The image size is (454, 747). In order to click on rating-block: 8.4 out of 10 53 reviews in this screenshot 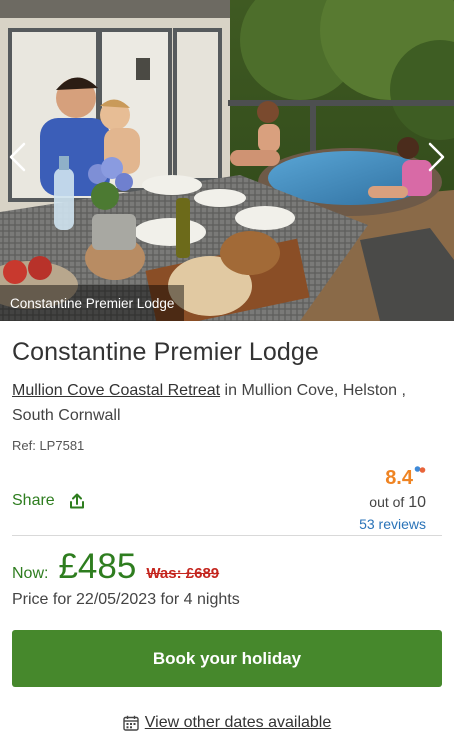, I will do `click(392, 497)`.